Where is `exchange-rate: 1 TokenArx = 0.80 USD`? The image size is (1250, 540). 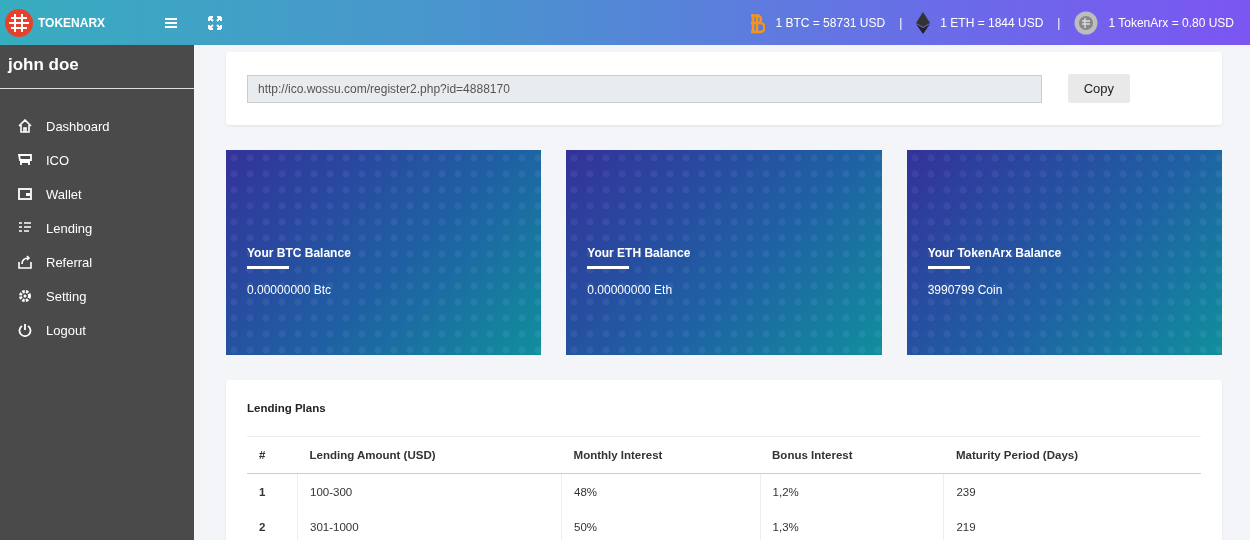 exchange-rate: 1 TokenArx = 0.80 USD is located at coordinates (1171, 22).